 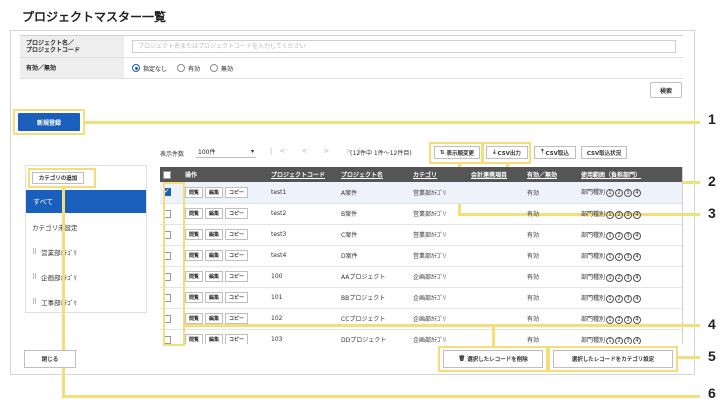 I want to click on accounting-cell, so click(x=496, y=277).